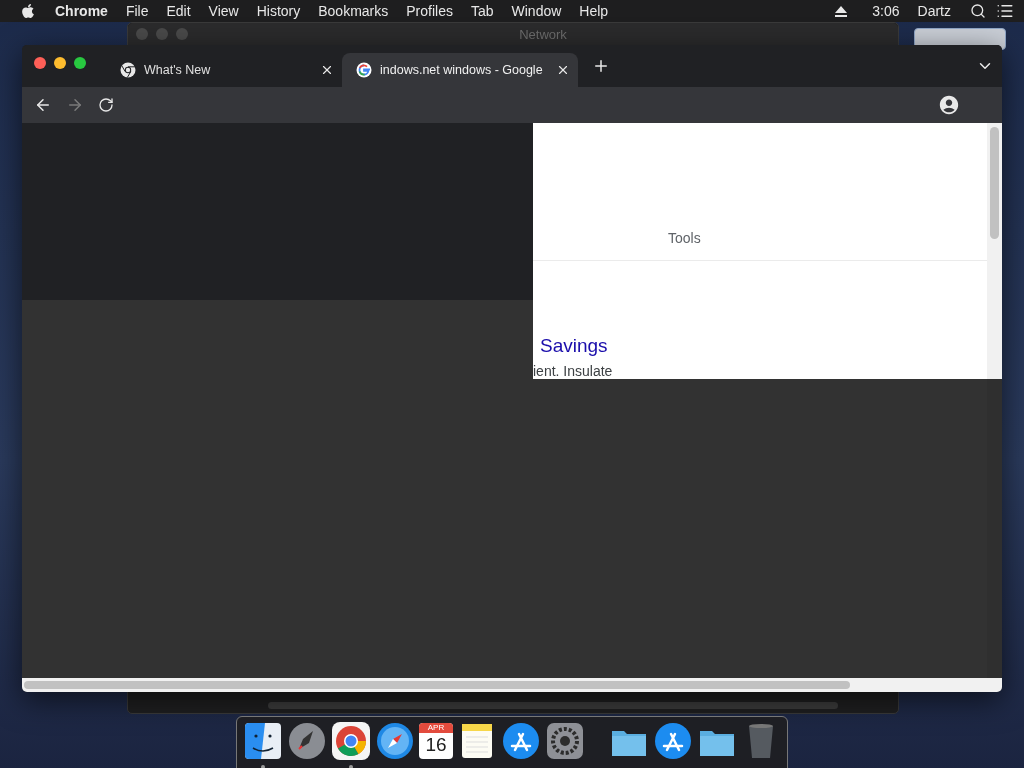 This screenshot has width=1024, height=768. Describe the element at coordinates (353, 11) in the screenshot. I see `menu-item: Bookmarks` at that location.